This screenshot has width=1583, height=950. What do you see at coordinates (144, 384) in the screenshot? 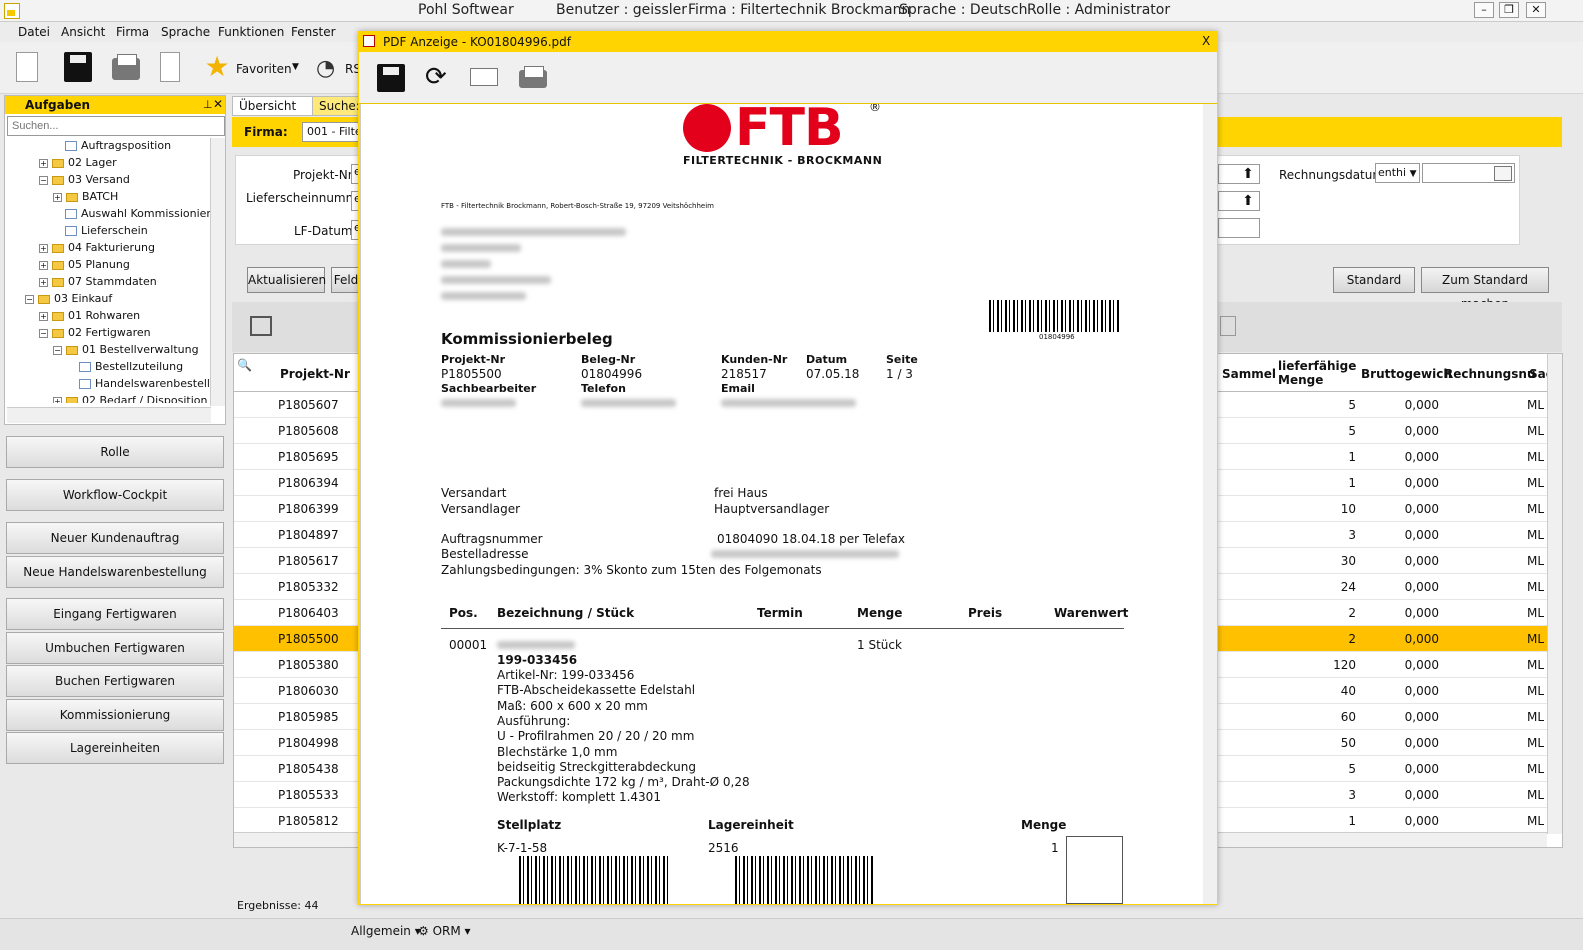
I see `tree-item: Handelswarenbestellu` at bounding box center [144, 384].